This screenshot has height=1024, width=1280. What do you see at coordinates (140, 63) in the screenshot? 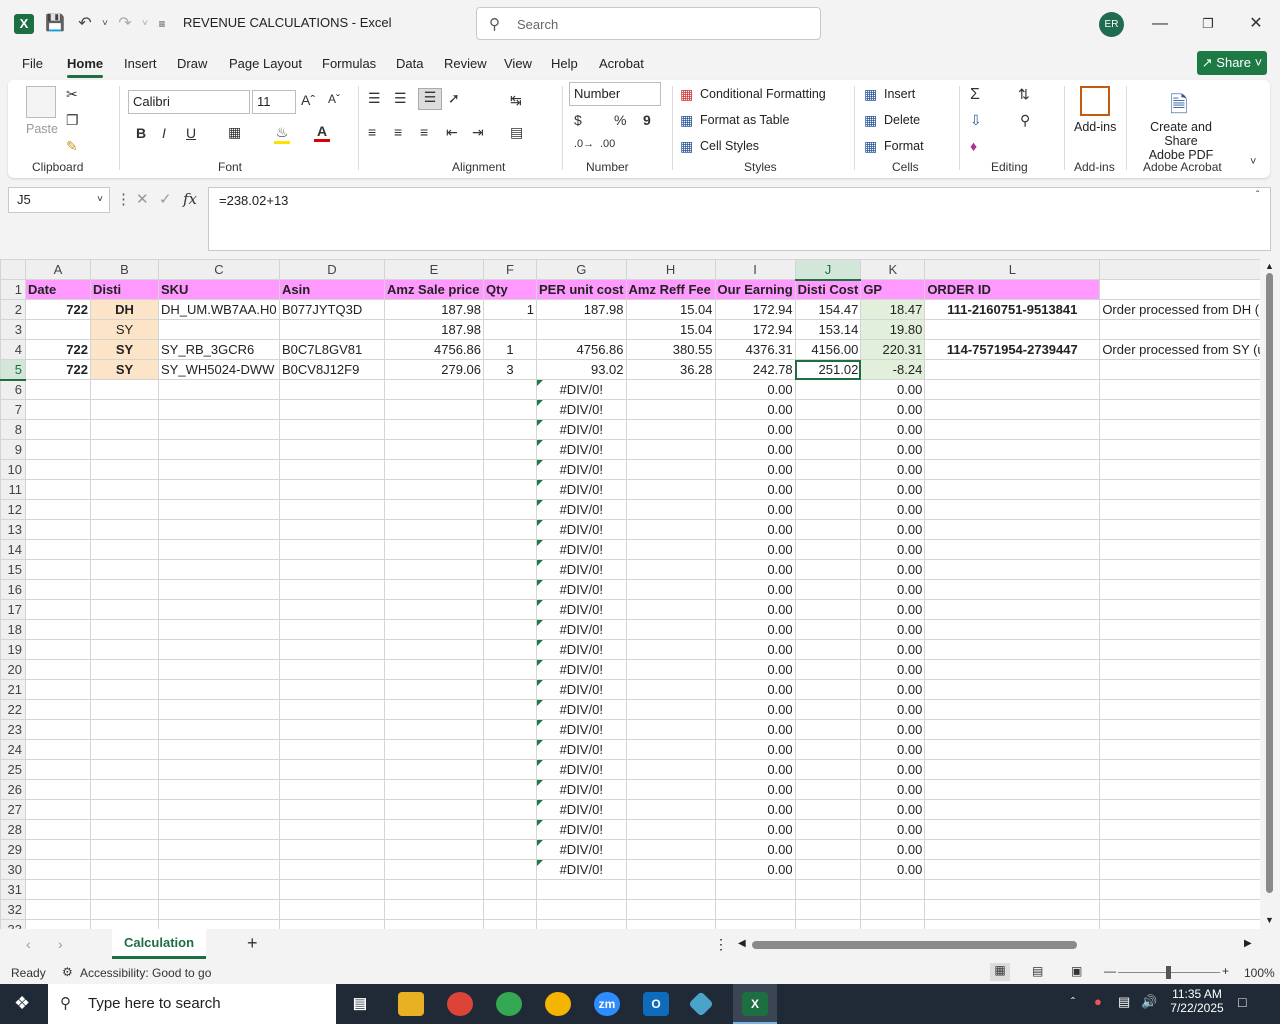
I see `tab-insert: Insert` at bounding box center [140, 63].